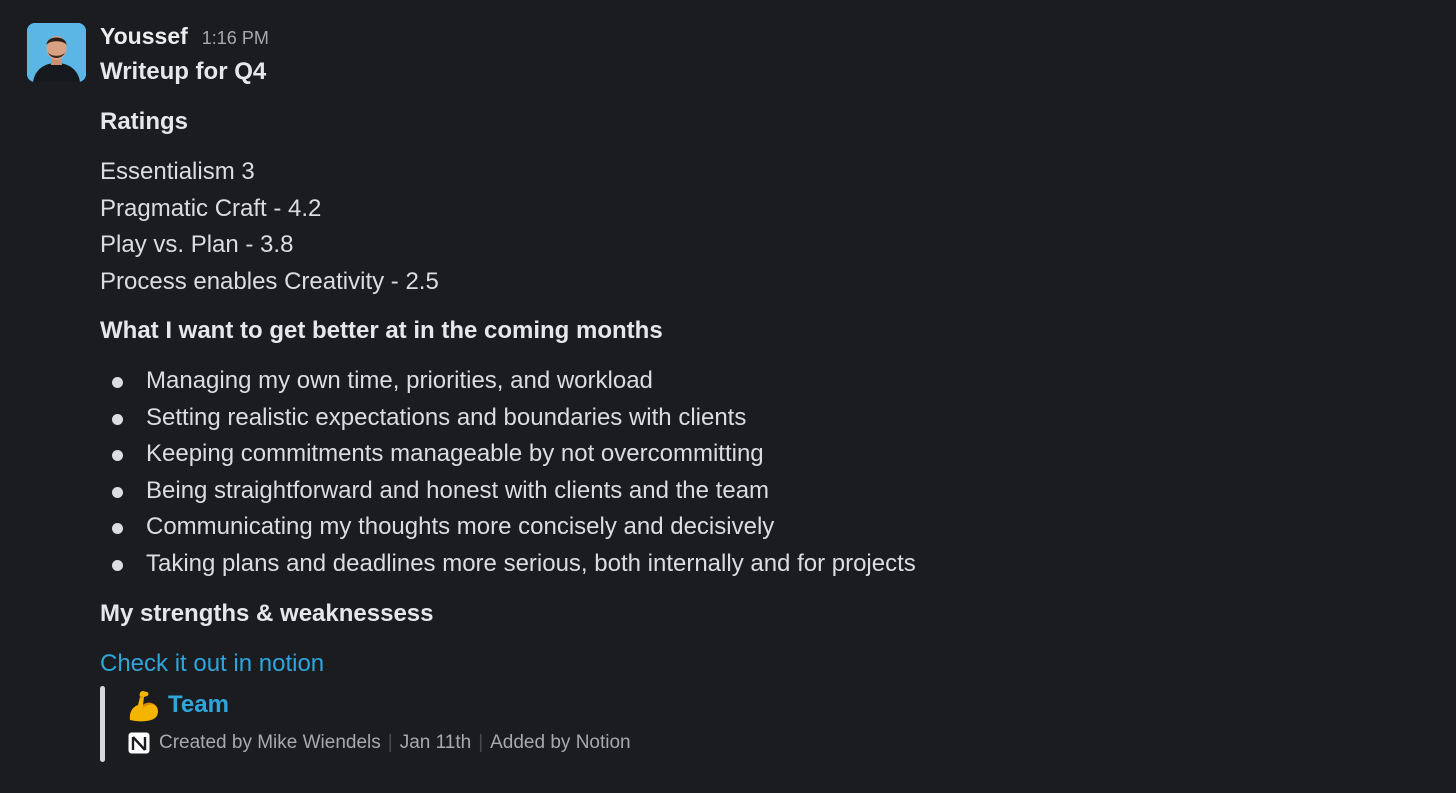 Image resolution: width=1456 pixels, height=793 pixels. I want to click on preview-accent-bar, so click(102, 724).